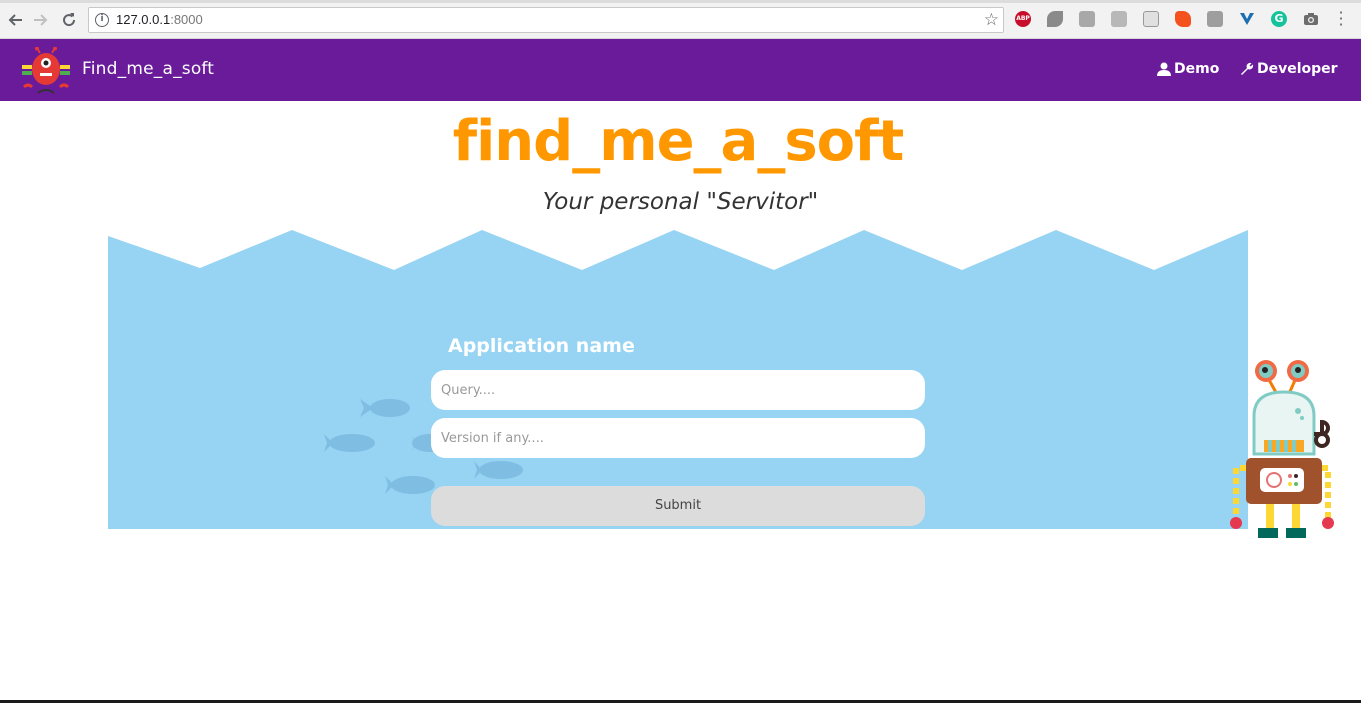  Describe the element at coordinates (546, 20) in the screenshot. I see `address-bar: i 127.0.0.1:8000 ☆` at that location.